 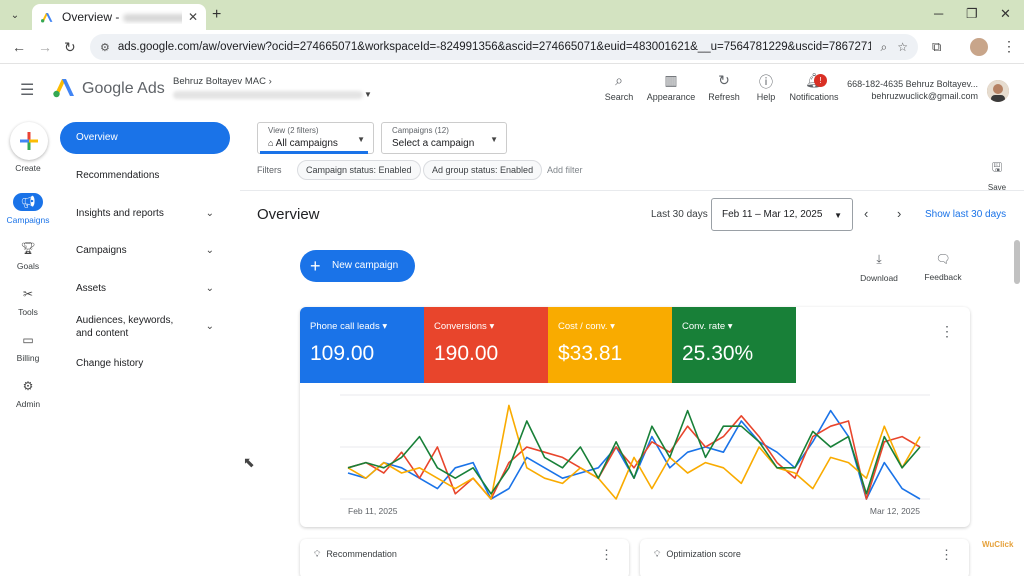 I want to click on avatar-face-icon, so click(x=998, y=91).